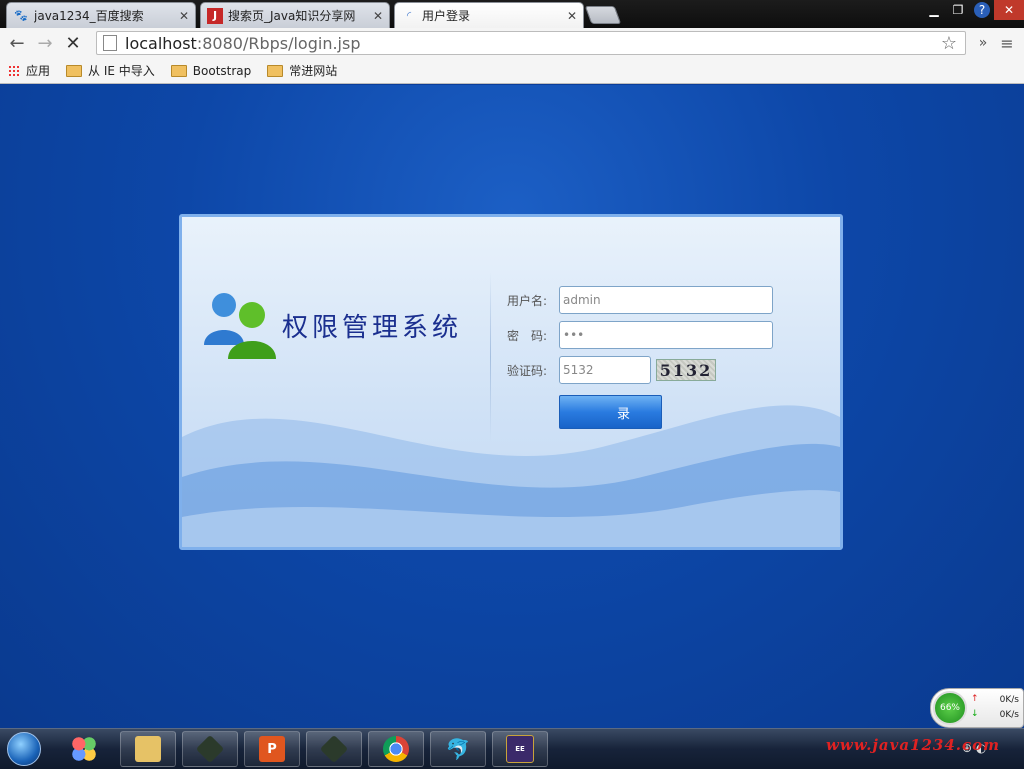 This screenshot has height=769, width=1024. Describe the element at coordinates (222, 70) in the screenshot. I see `bookmark-label: Bootstrap` at that location.